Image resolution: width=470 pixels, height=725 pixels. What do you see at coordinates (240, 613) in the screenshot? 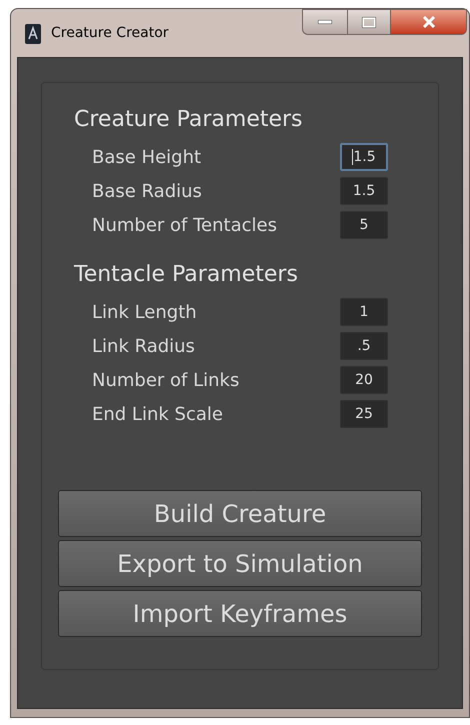
I see `action-button: Import Keyframes` at bounding box center [240, 613].